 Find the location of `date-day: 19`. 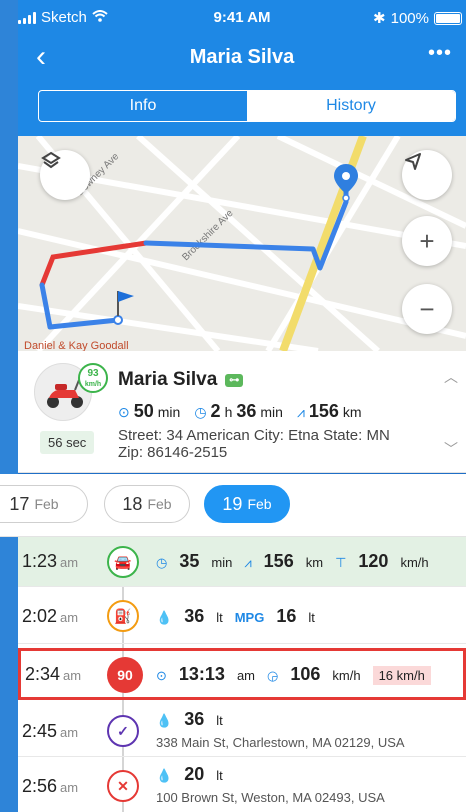

date-day: 19 is located at coordinates (232, 503).